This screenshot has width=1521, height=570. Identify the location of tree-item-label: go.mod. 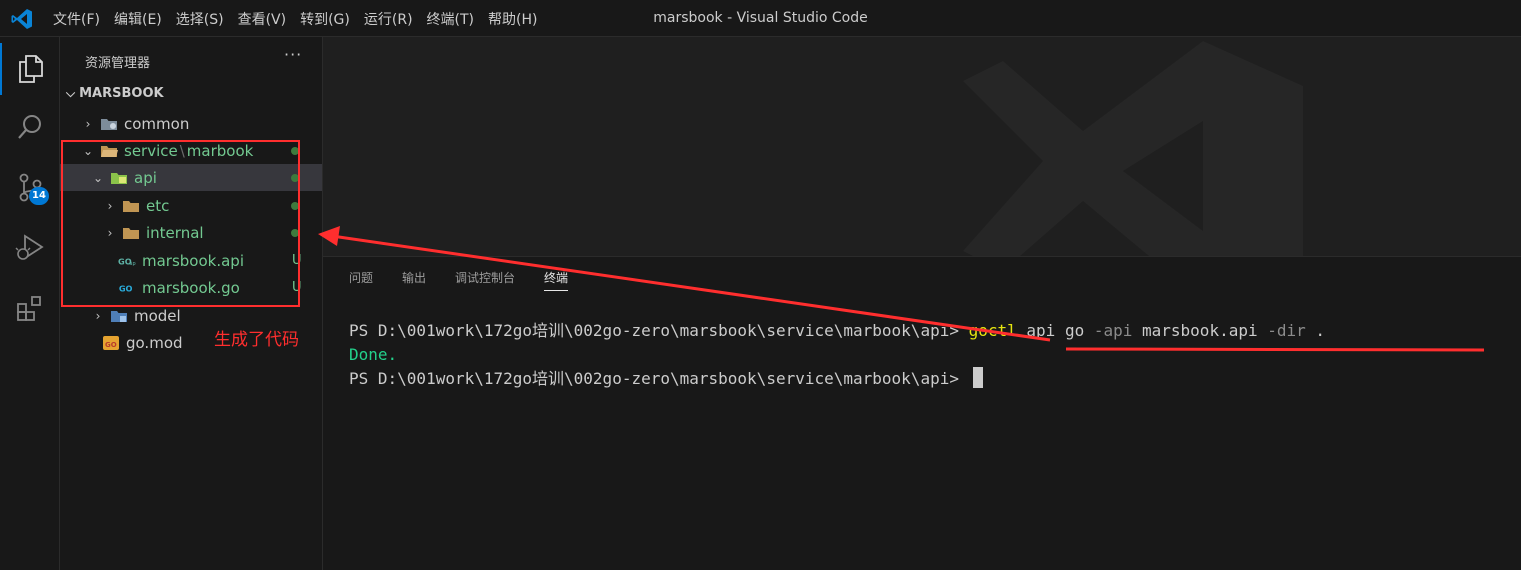
(154, 342).